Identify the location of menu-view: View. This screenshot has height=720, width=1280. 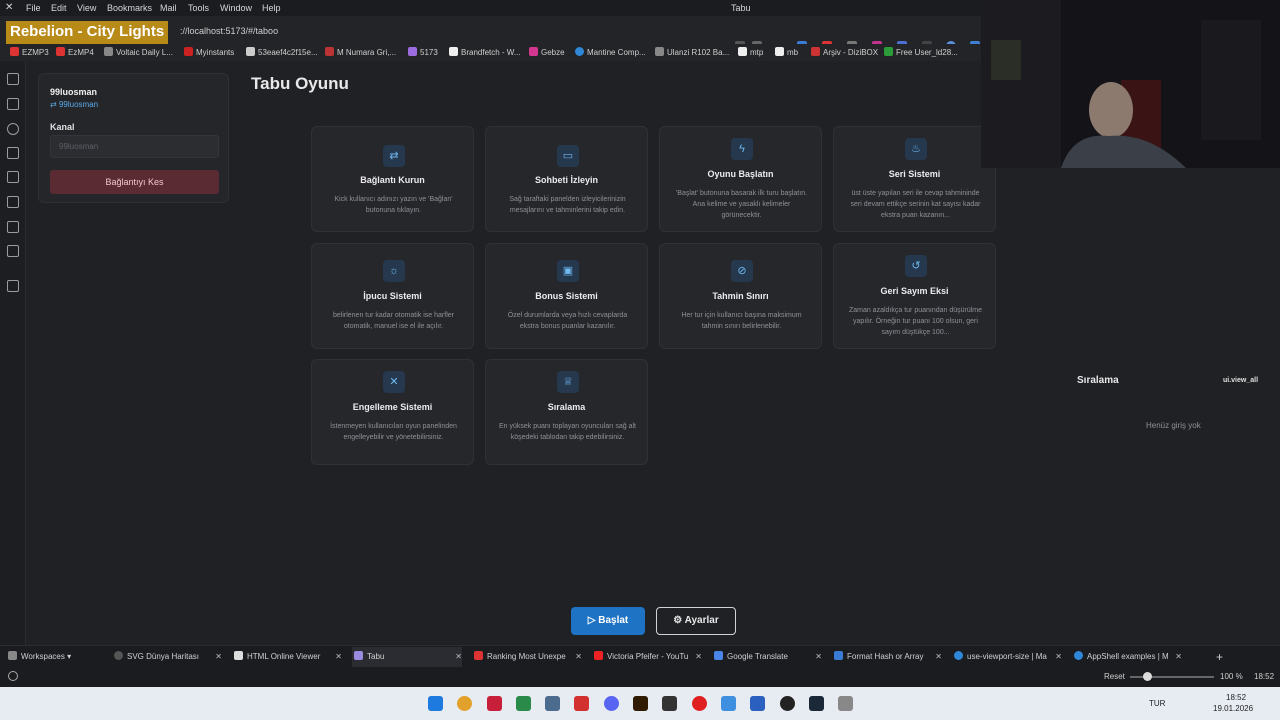
(86, 8).